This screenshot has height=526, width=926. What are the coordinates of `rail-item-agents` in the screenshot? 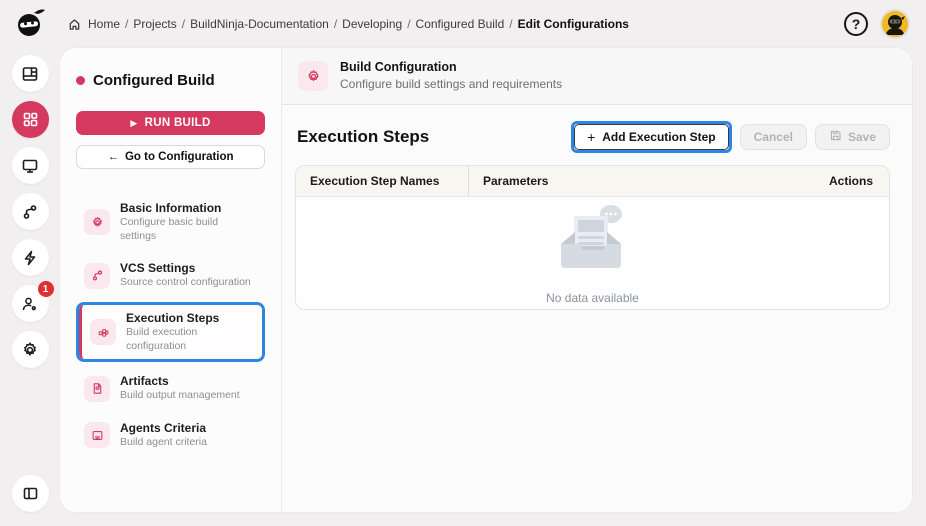 It's located at (30, 165).